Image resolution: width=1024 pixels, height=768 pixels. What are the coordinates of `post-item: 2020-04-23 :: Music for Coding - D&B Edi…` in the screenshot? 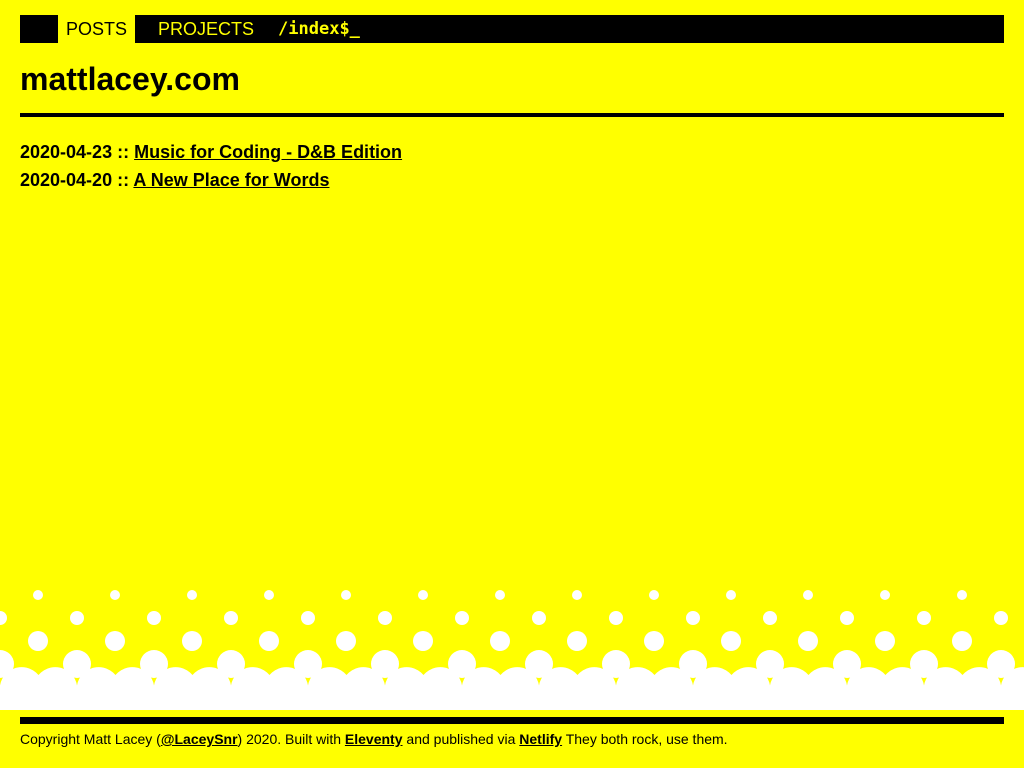 It's located at (211, 155).